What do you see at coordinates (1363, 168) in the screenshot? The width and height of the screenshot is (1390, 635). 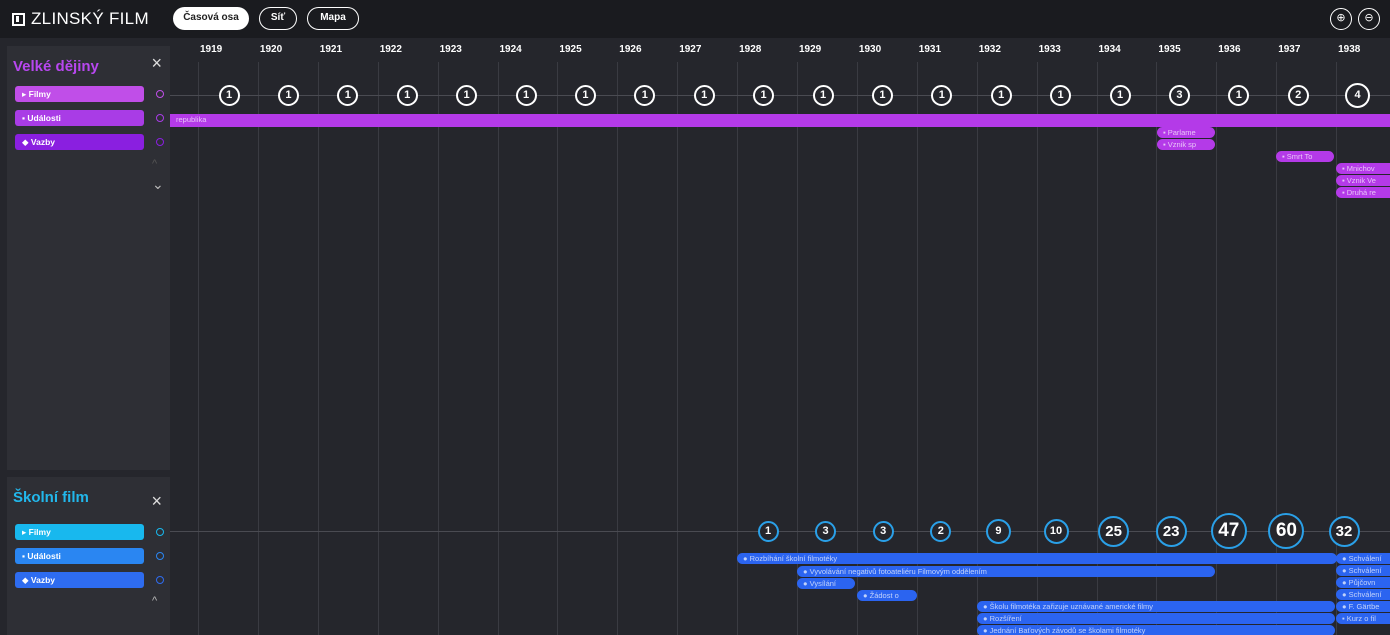 I see `event-bar: ▪ Mnichov` at bounding box center [1363, 168].